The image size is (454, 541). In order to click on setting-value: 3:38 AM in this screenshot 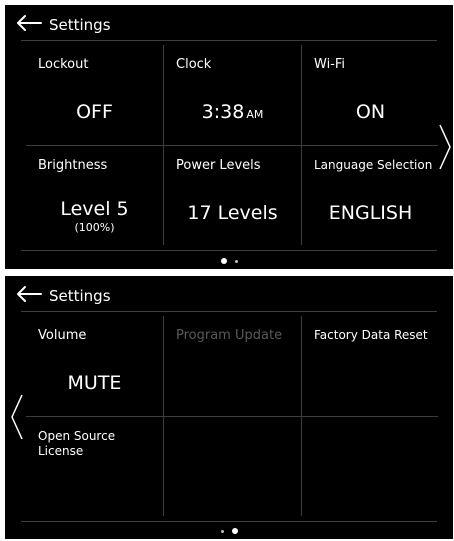, I will do `click(232, 113)`.